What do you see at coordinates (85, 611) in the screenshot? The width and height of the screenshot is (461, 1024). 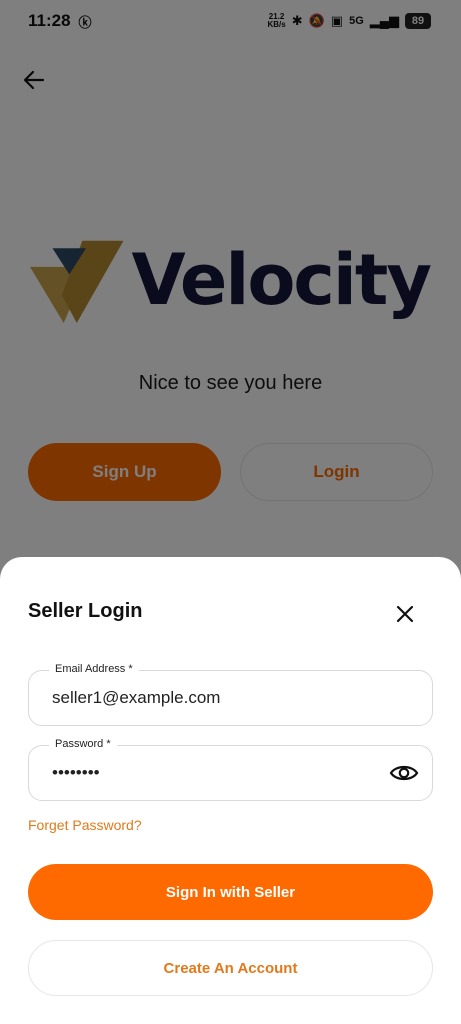 I see `sheet-title: Seller Login` at bounding box center [85, 611].